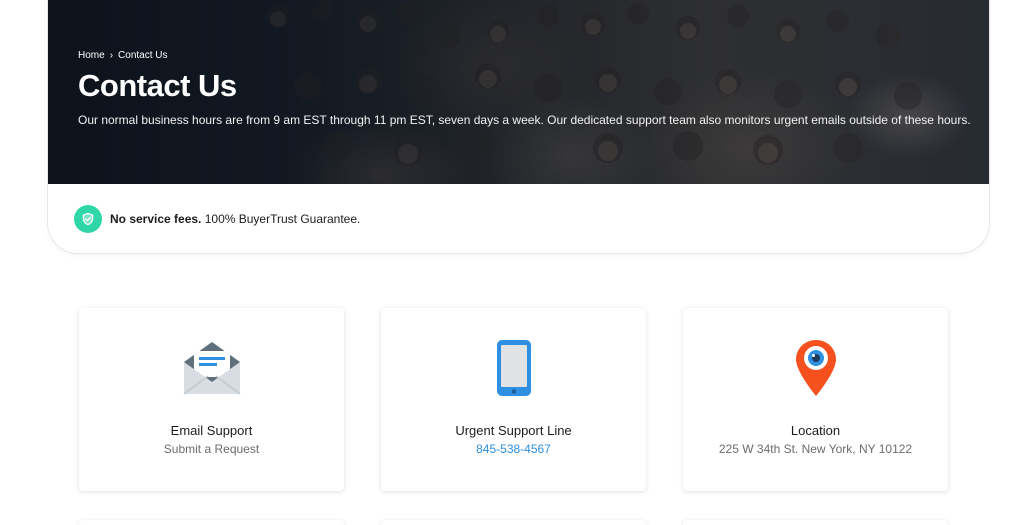  I want to click on card-urgent-support: Urgent Support Line 845-538-4567, so click(513, 399).